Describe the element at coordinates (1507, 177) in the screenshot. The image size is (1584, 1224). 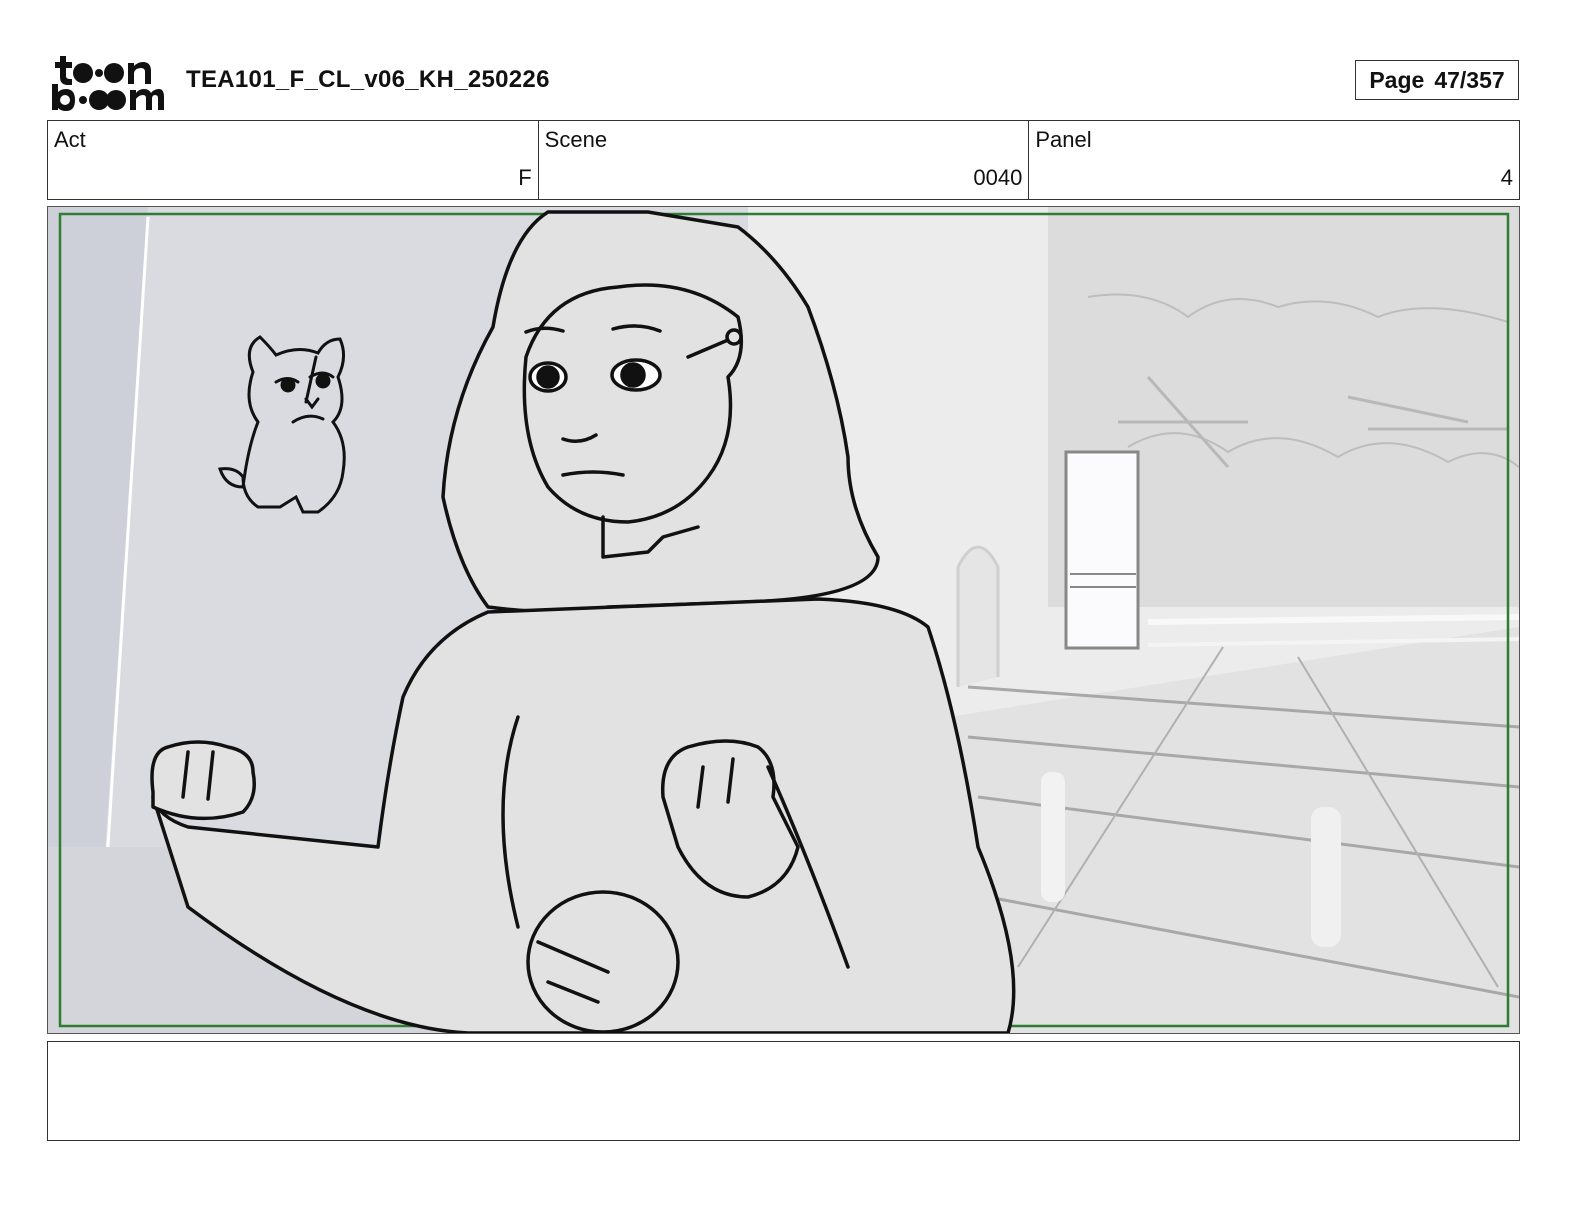
I see `panel-value: 4` at that location.